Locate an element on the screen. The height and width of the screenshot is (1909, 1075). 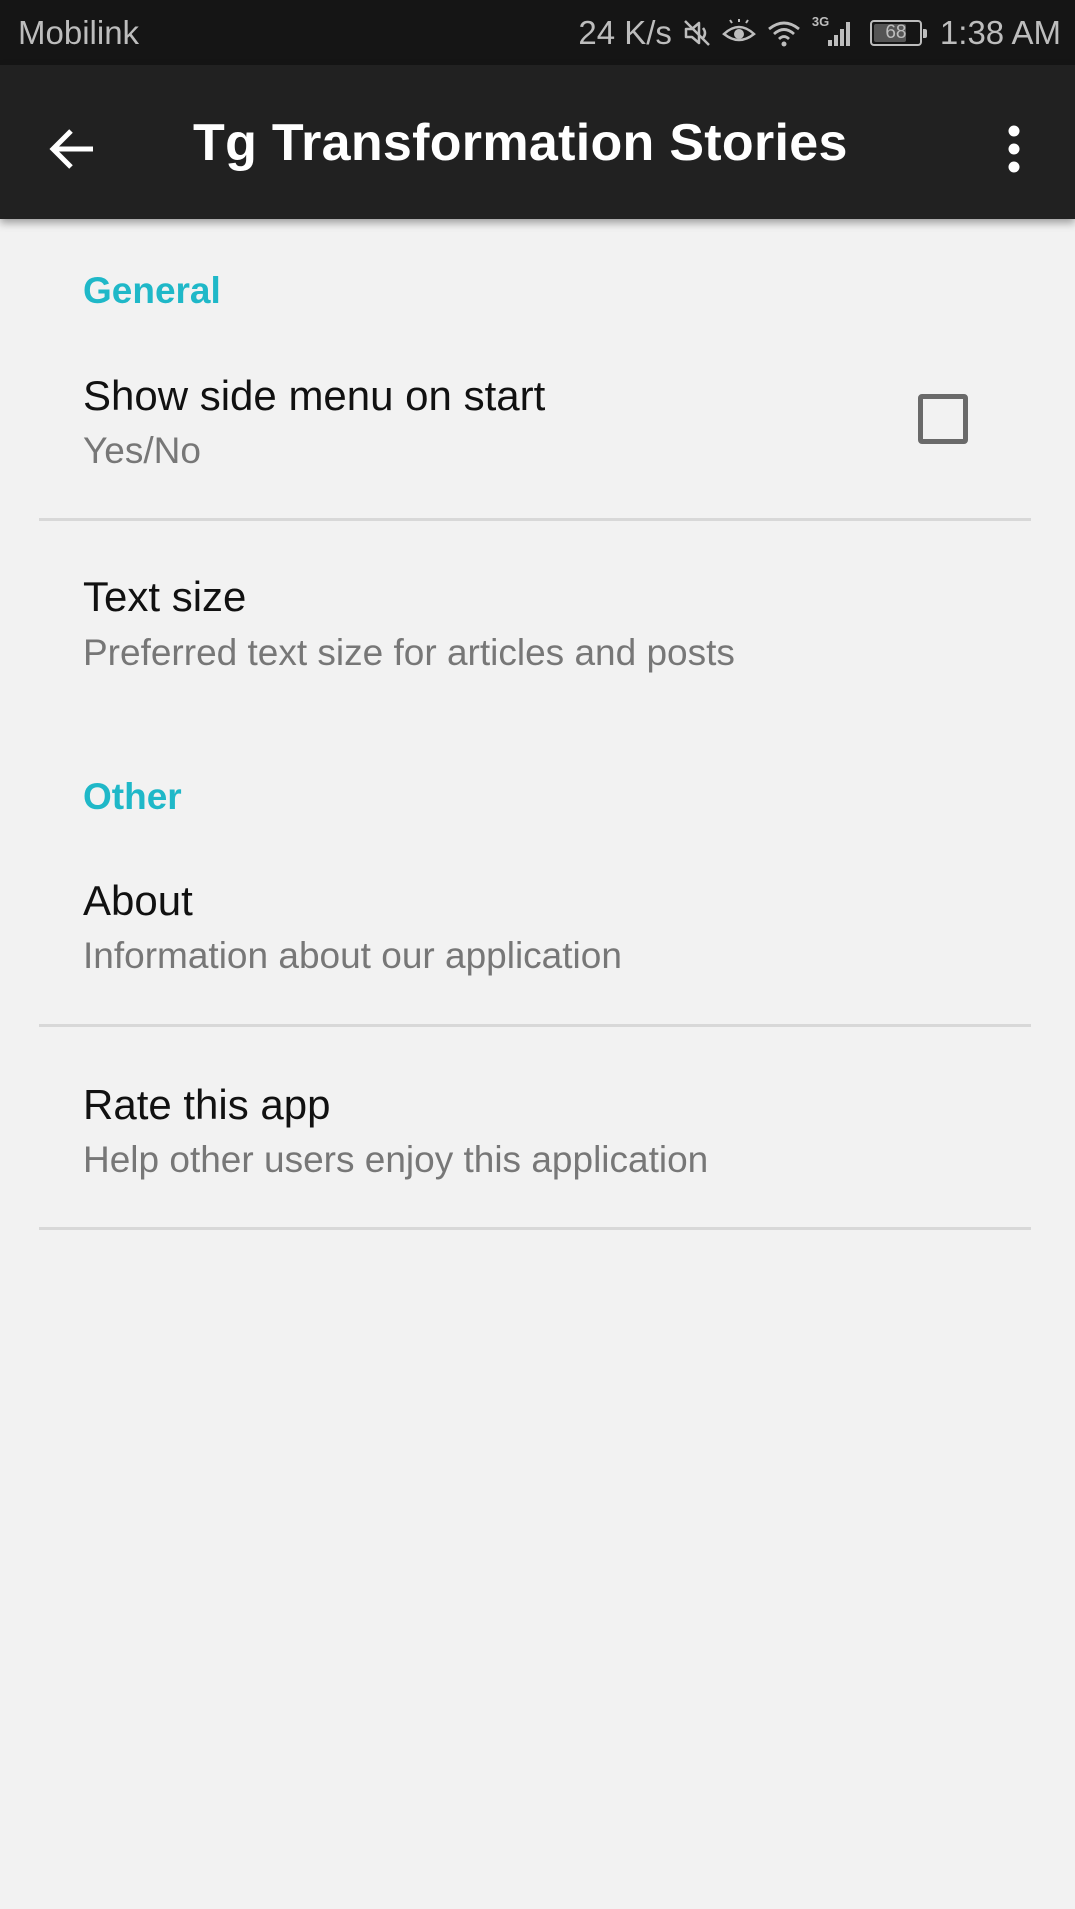
pref-summary: Yes/No is located at coordinates (142, 450).